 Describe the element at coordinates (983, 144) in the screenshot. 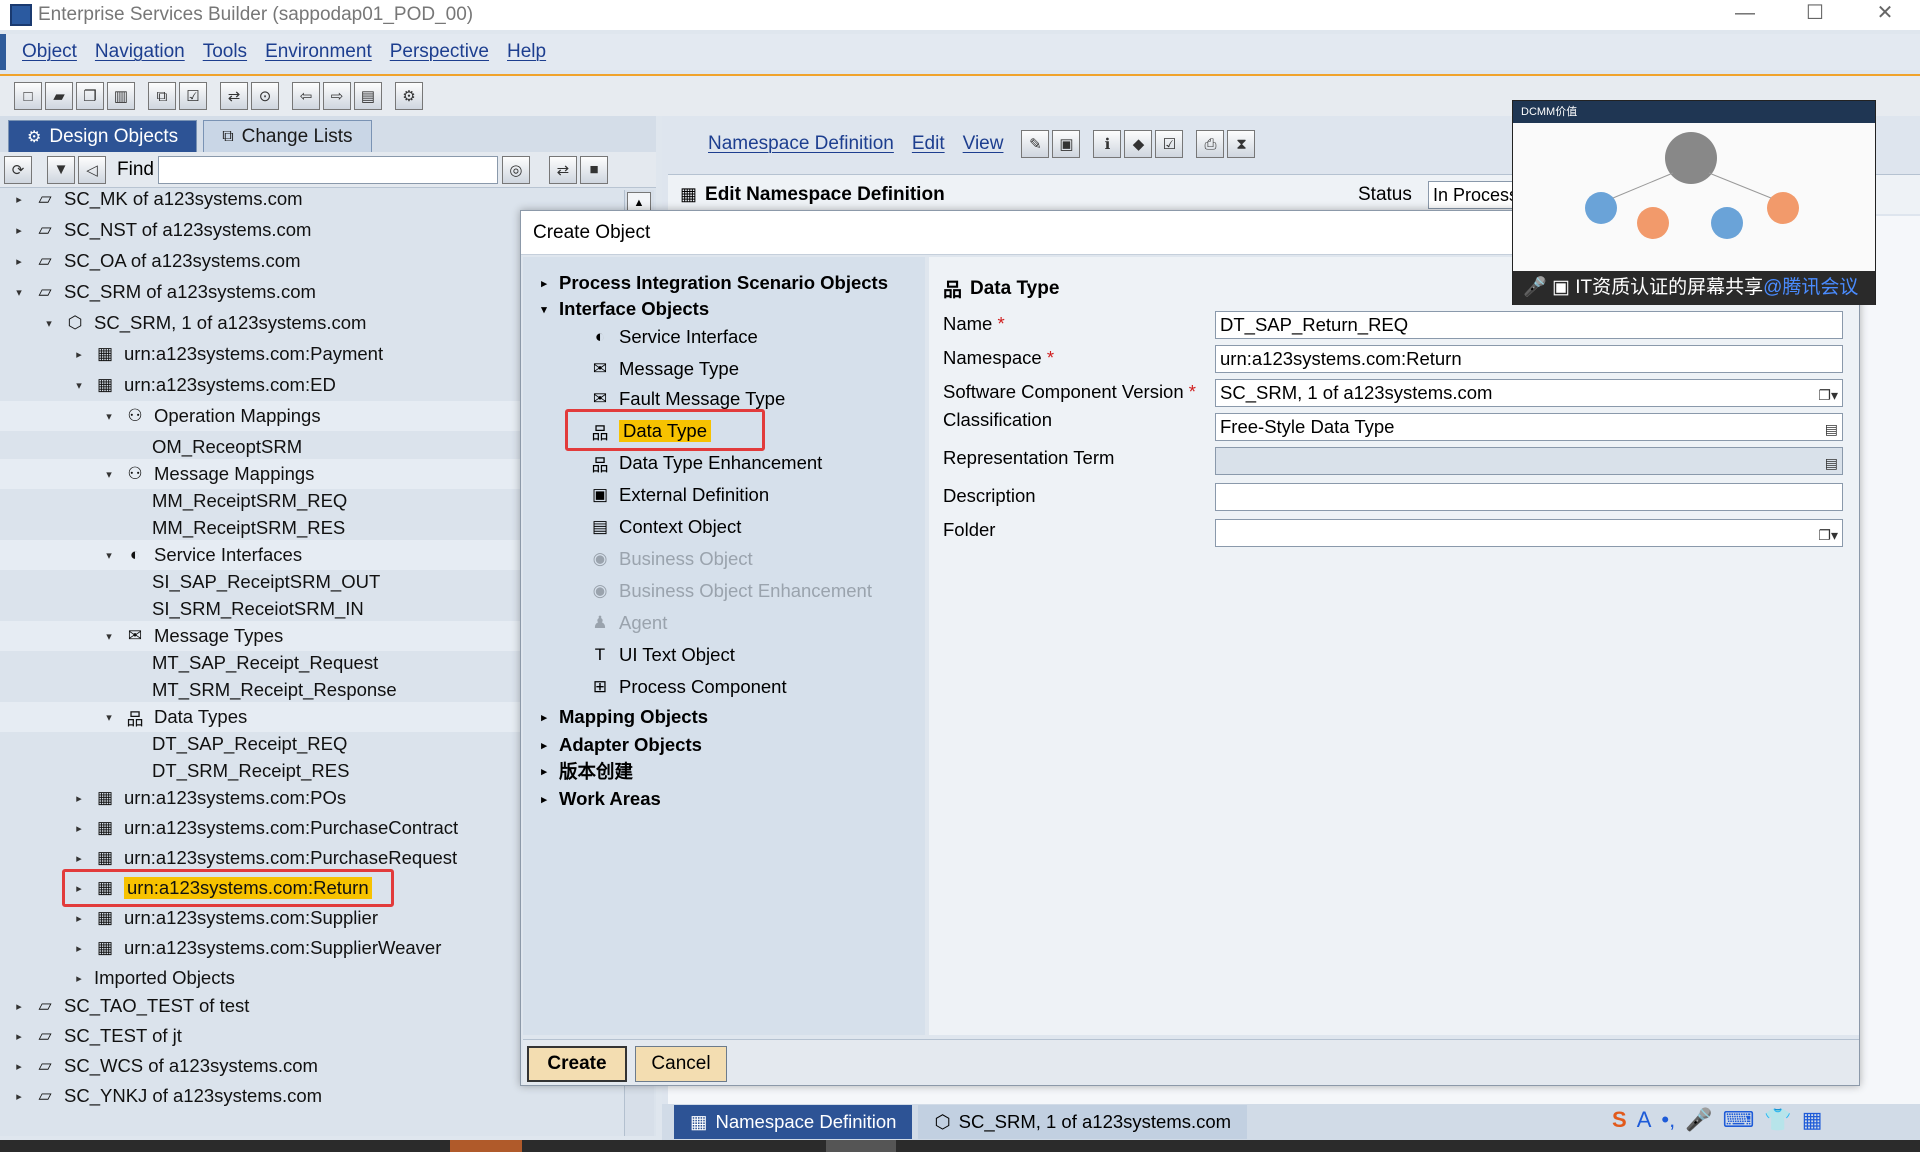

I see `menu-view: View` at that location.